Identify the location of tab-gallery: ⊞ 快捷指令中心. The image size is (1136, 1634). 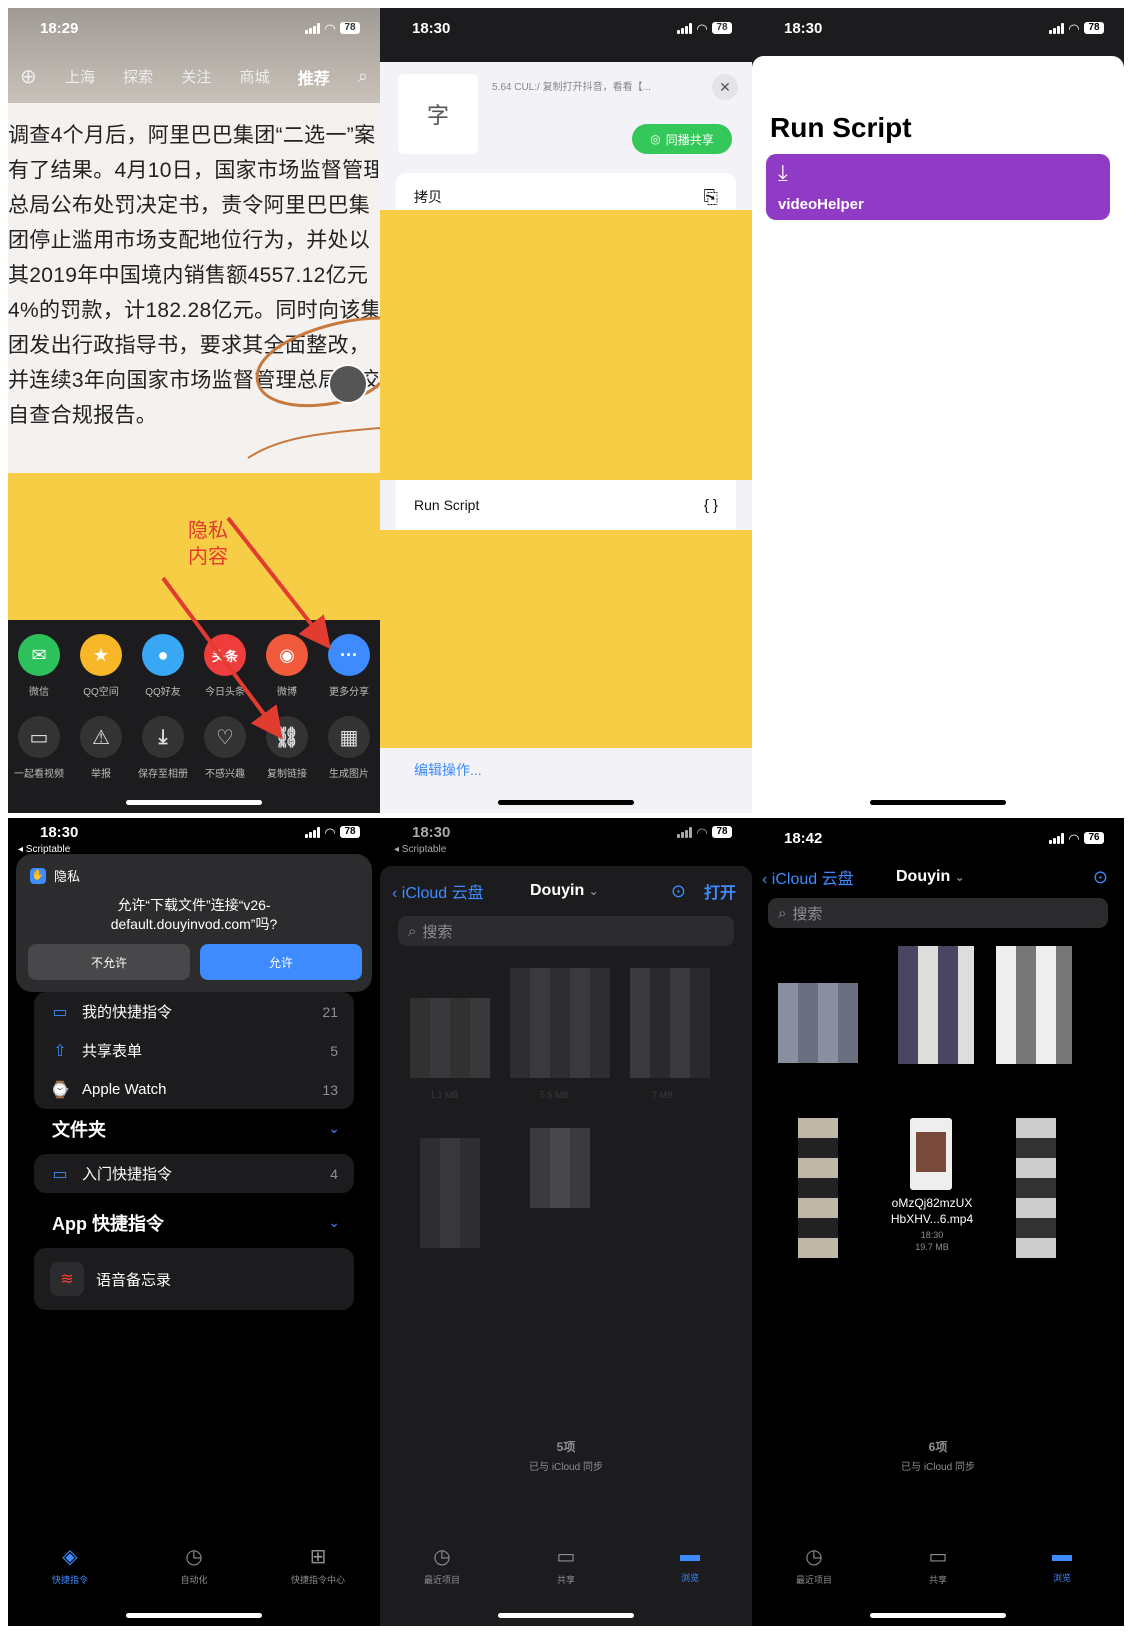
(318, 1565).